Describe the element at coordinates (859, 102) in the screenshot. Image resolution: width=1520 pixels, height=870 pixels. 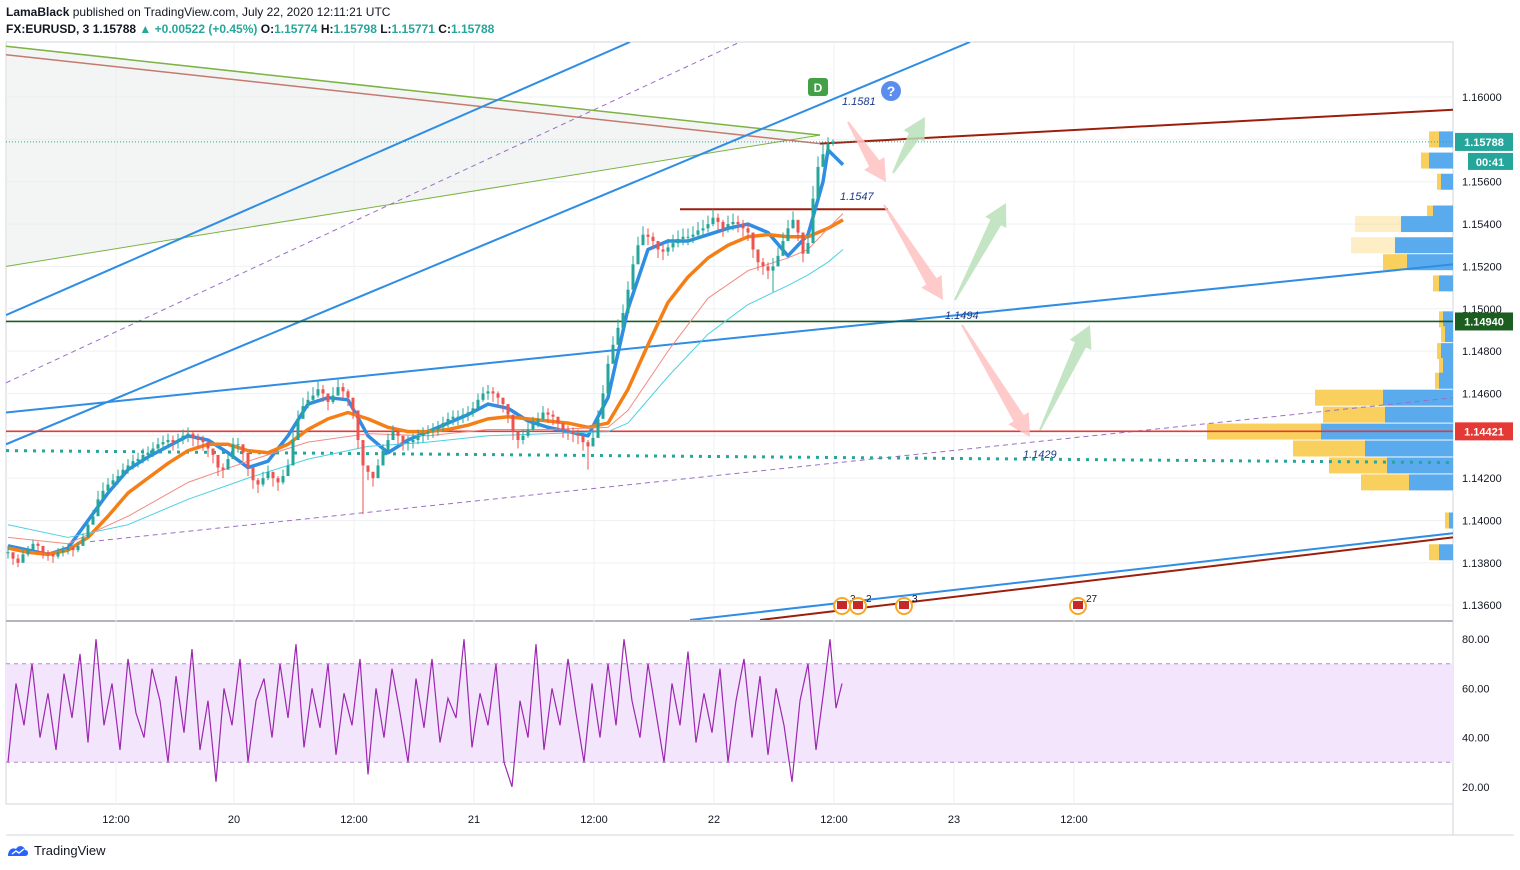
I see `level-label: 1.1581` at that location.